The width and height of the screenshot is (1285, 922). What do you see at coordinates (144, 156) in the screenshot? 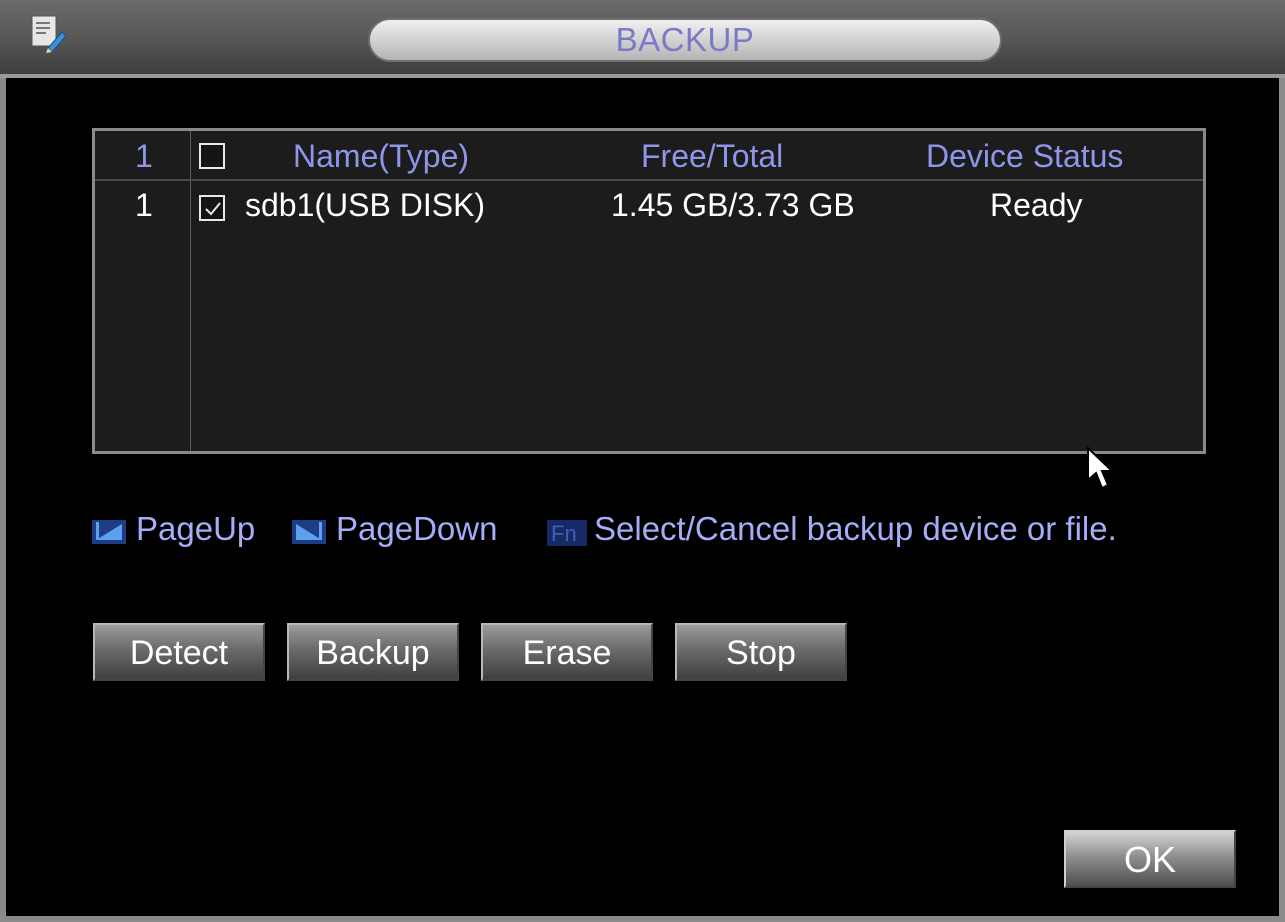
I see `header-index: 1` at bounding box center [144, 156].